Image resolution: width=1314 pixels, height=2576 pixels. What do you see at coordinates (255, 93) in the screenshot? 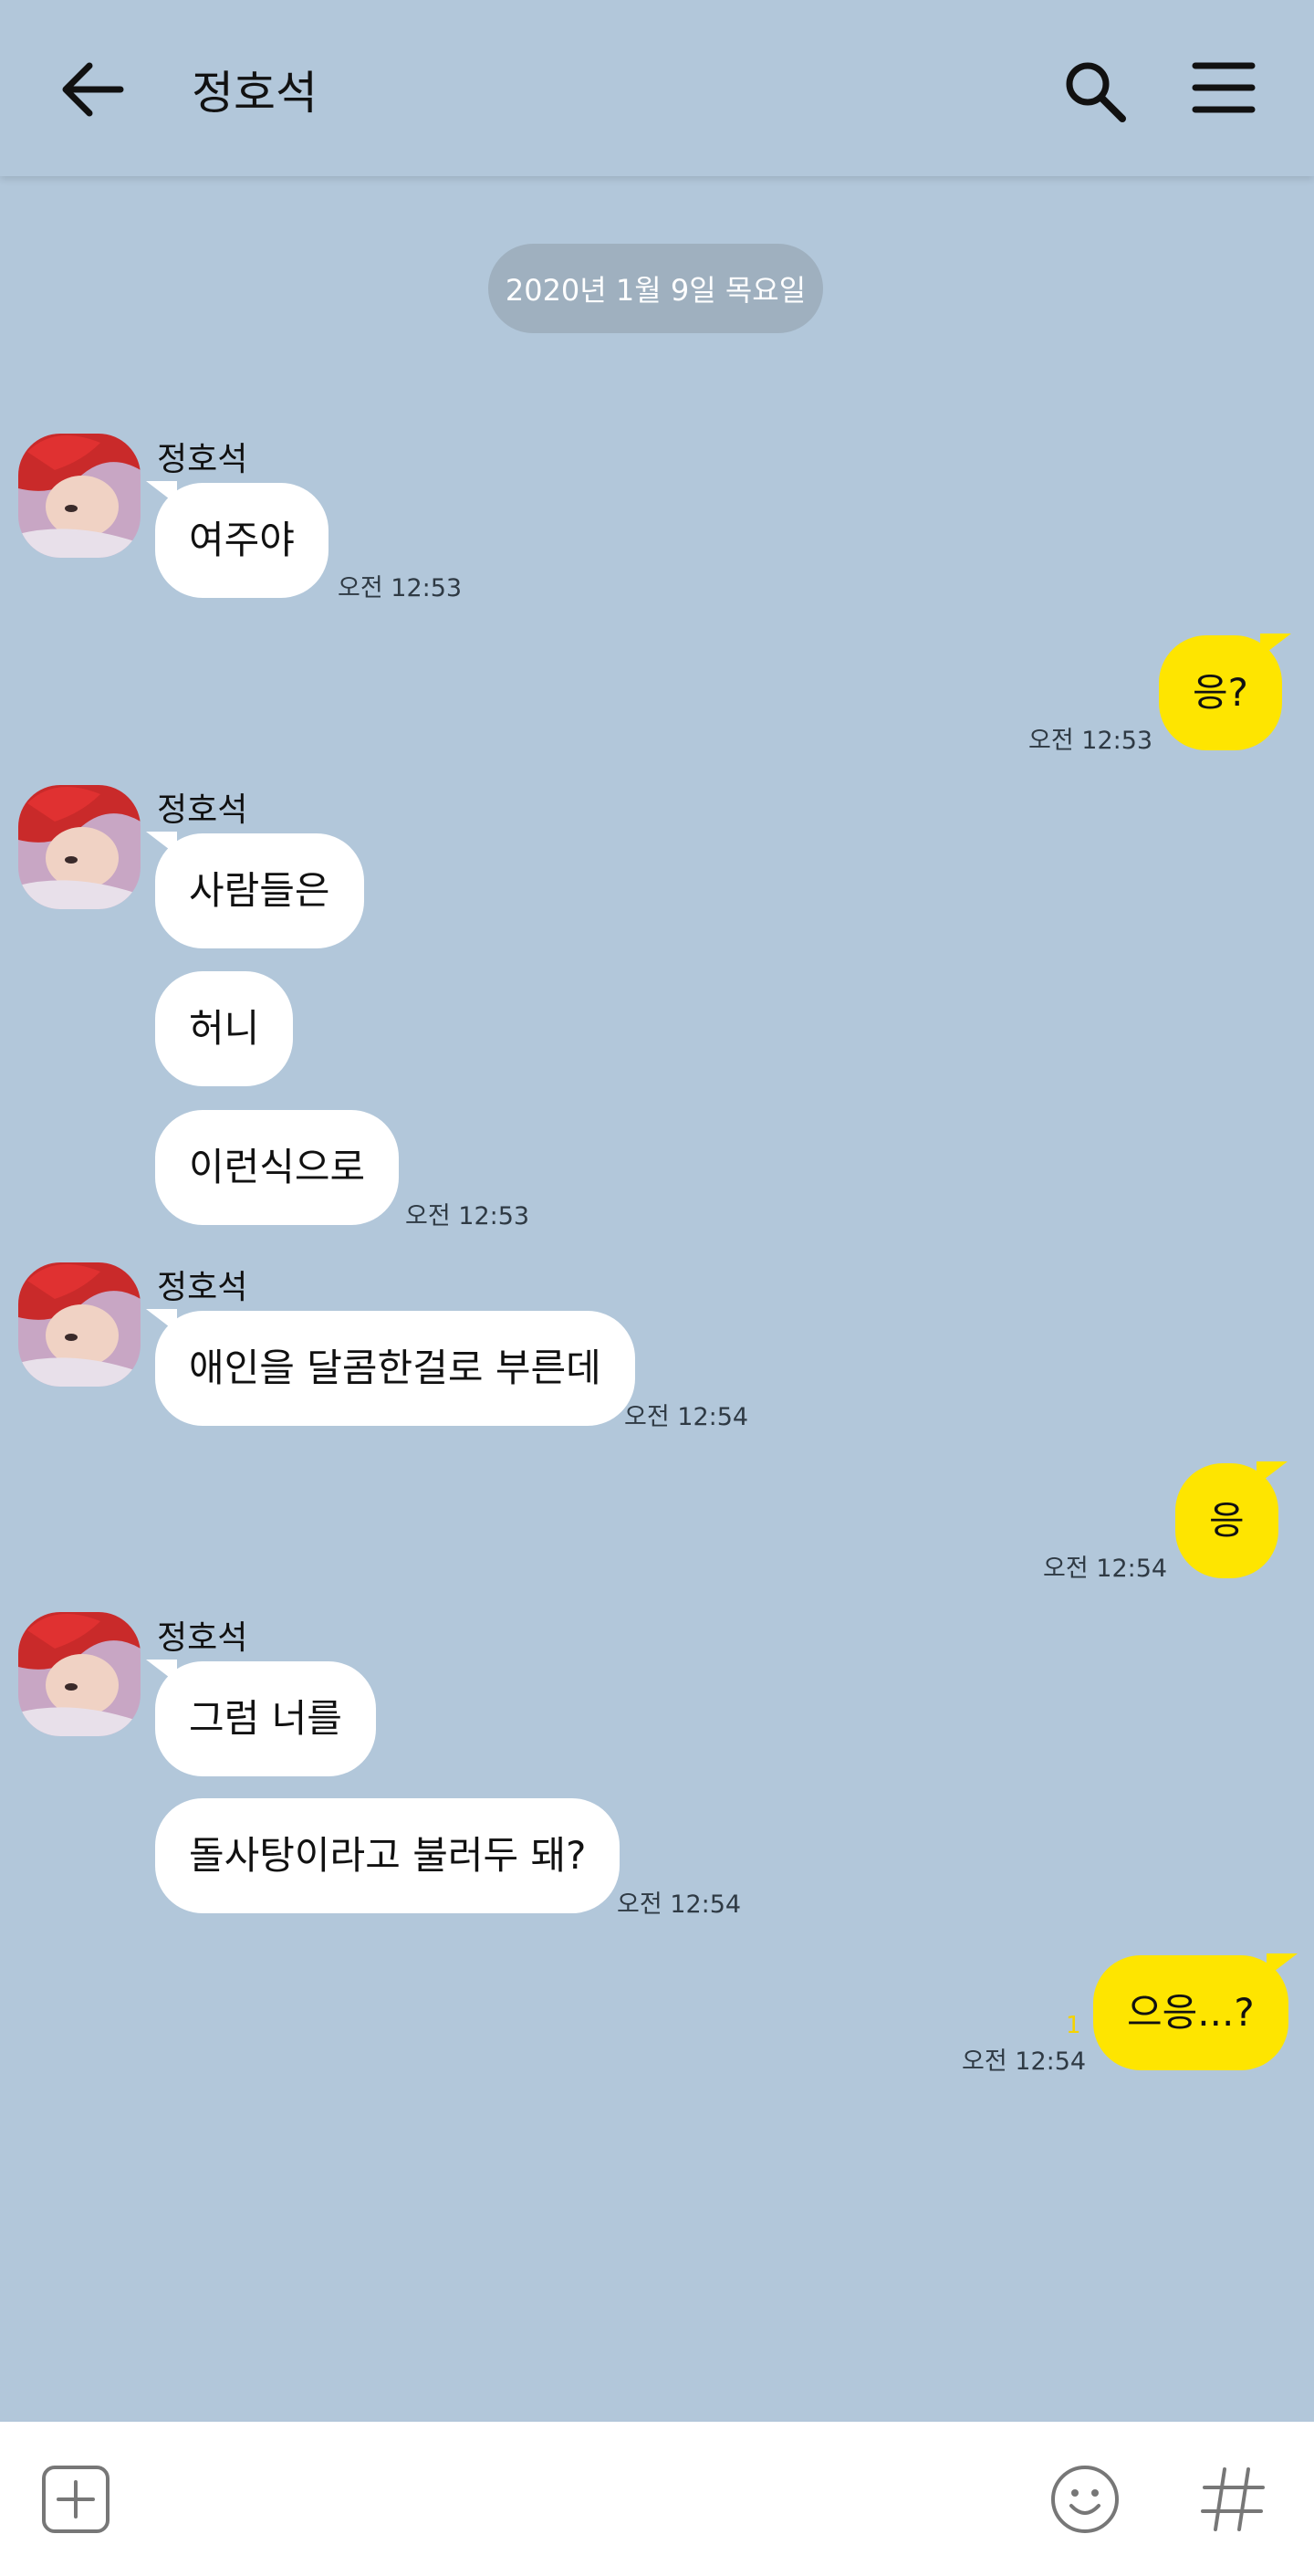
I see `chat-title: 정호석` at bounding box center [255, 93].